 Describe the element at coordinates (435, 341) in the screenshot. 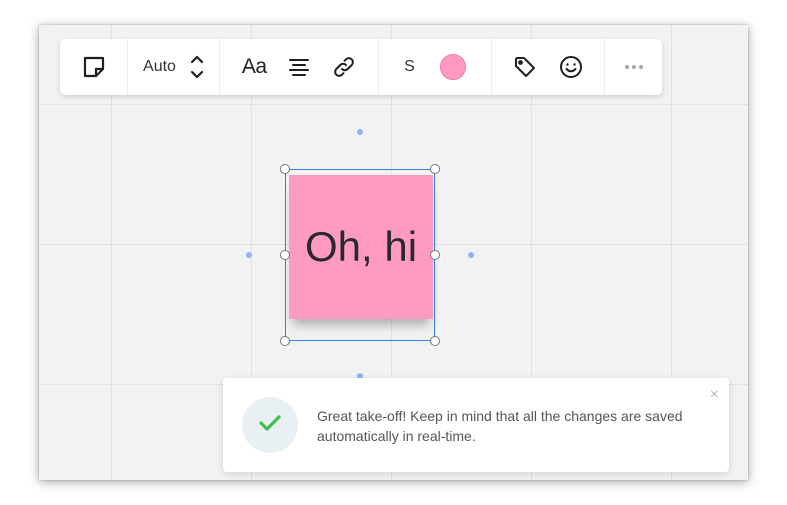

I see `resize-handle-bottom-right` at that location.